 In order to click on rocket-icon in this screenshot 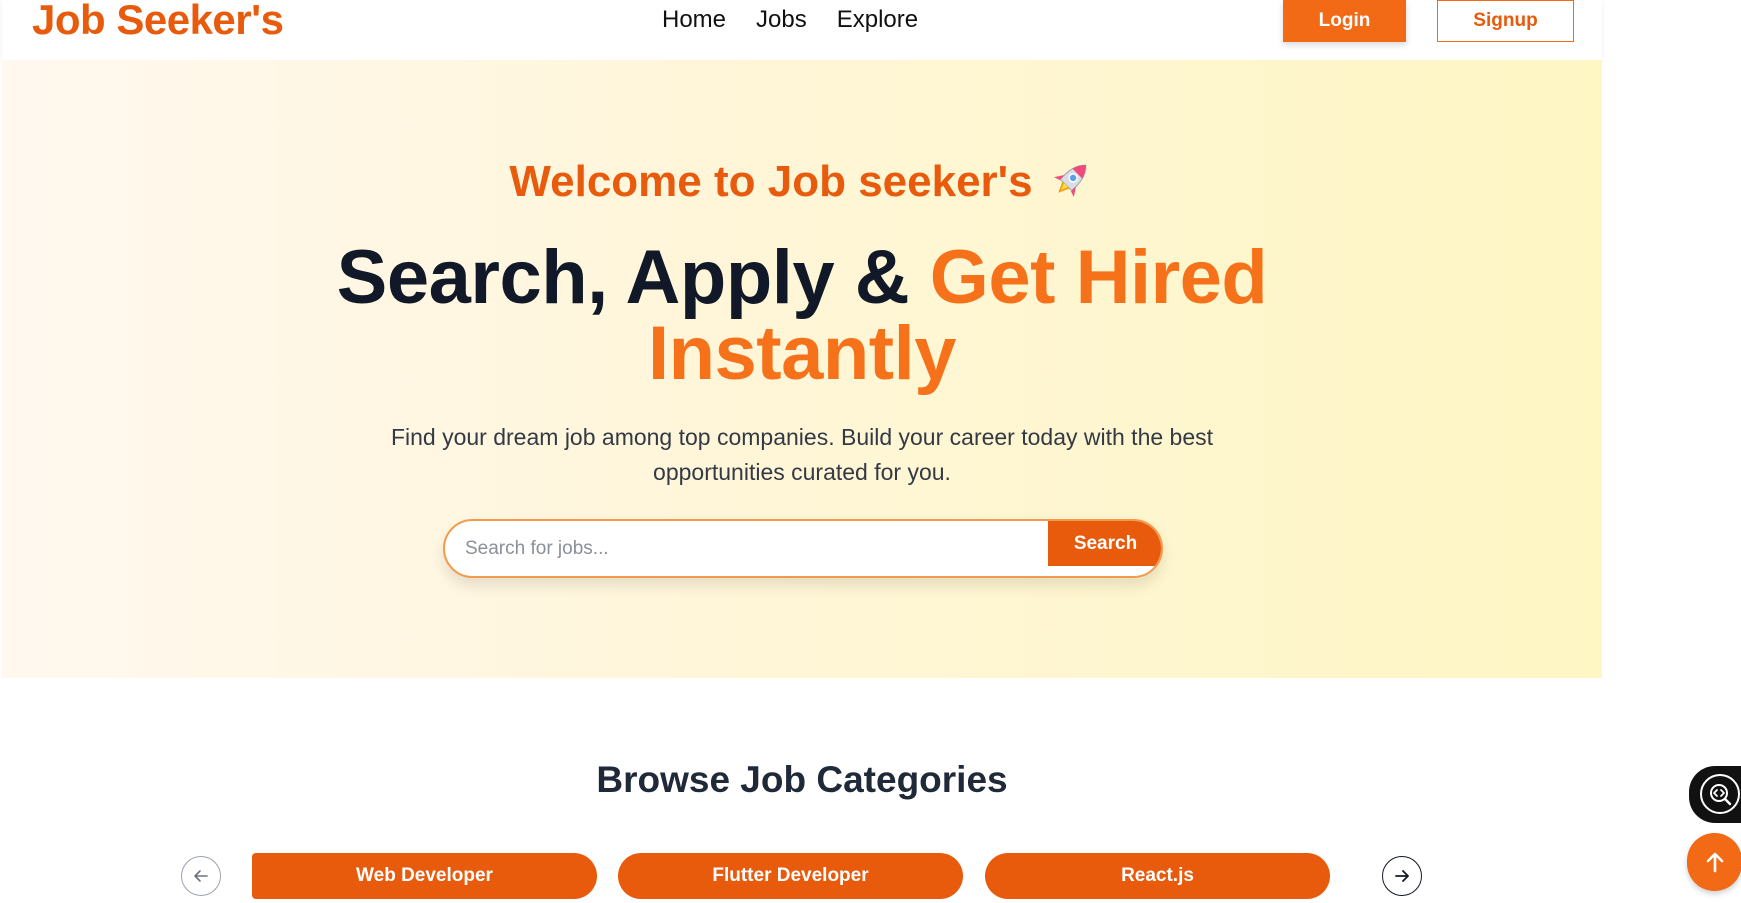, I will do `click(1069, 181)`.